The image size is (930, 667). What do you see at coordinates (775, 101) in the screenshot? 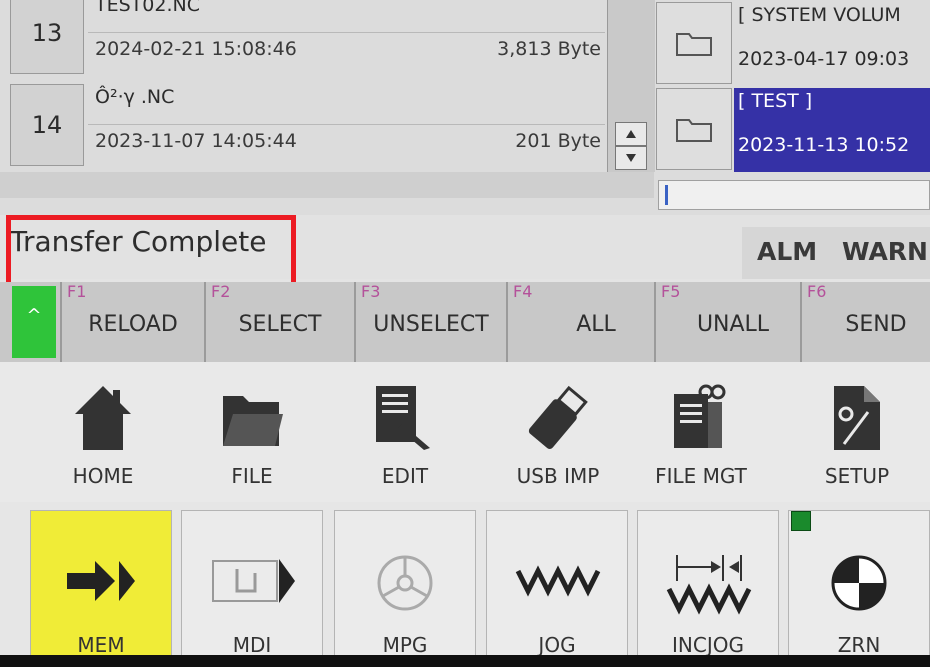
I see `folder-name: [ TEST ]` at bounding box center [775, 101].